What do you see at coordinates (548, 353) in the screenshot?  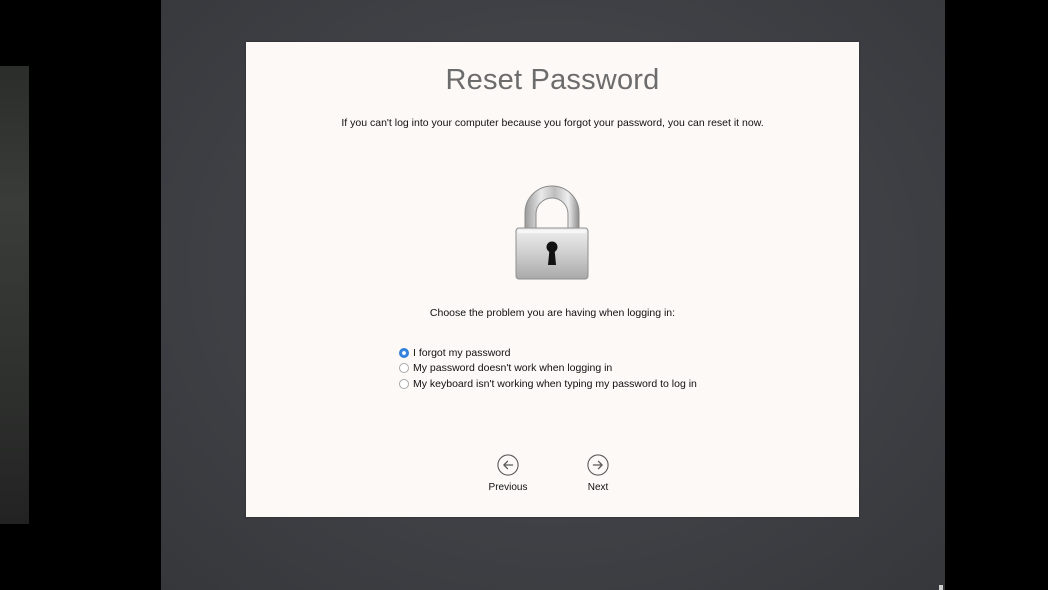 I see `option-forgot-password: I forgot my password` at bounding box center [548, 353].